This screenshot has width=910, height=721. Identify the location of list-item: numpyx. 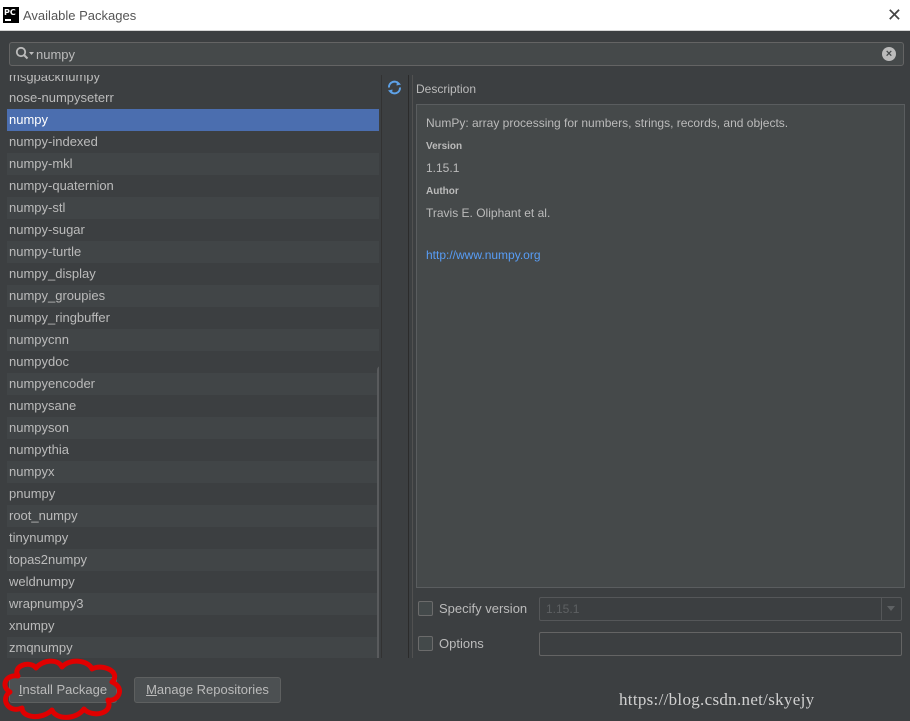
(193, 472).